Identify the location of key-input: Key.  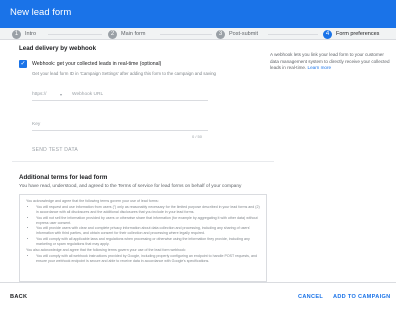
(36, 124).